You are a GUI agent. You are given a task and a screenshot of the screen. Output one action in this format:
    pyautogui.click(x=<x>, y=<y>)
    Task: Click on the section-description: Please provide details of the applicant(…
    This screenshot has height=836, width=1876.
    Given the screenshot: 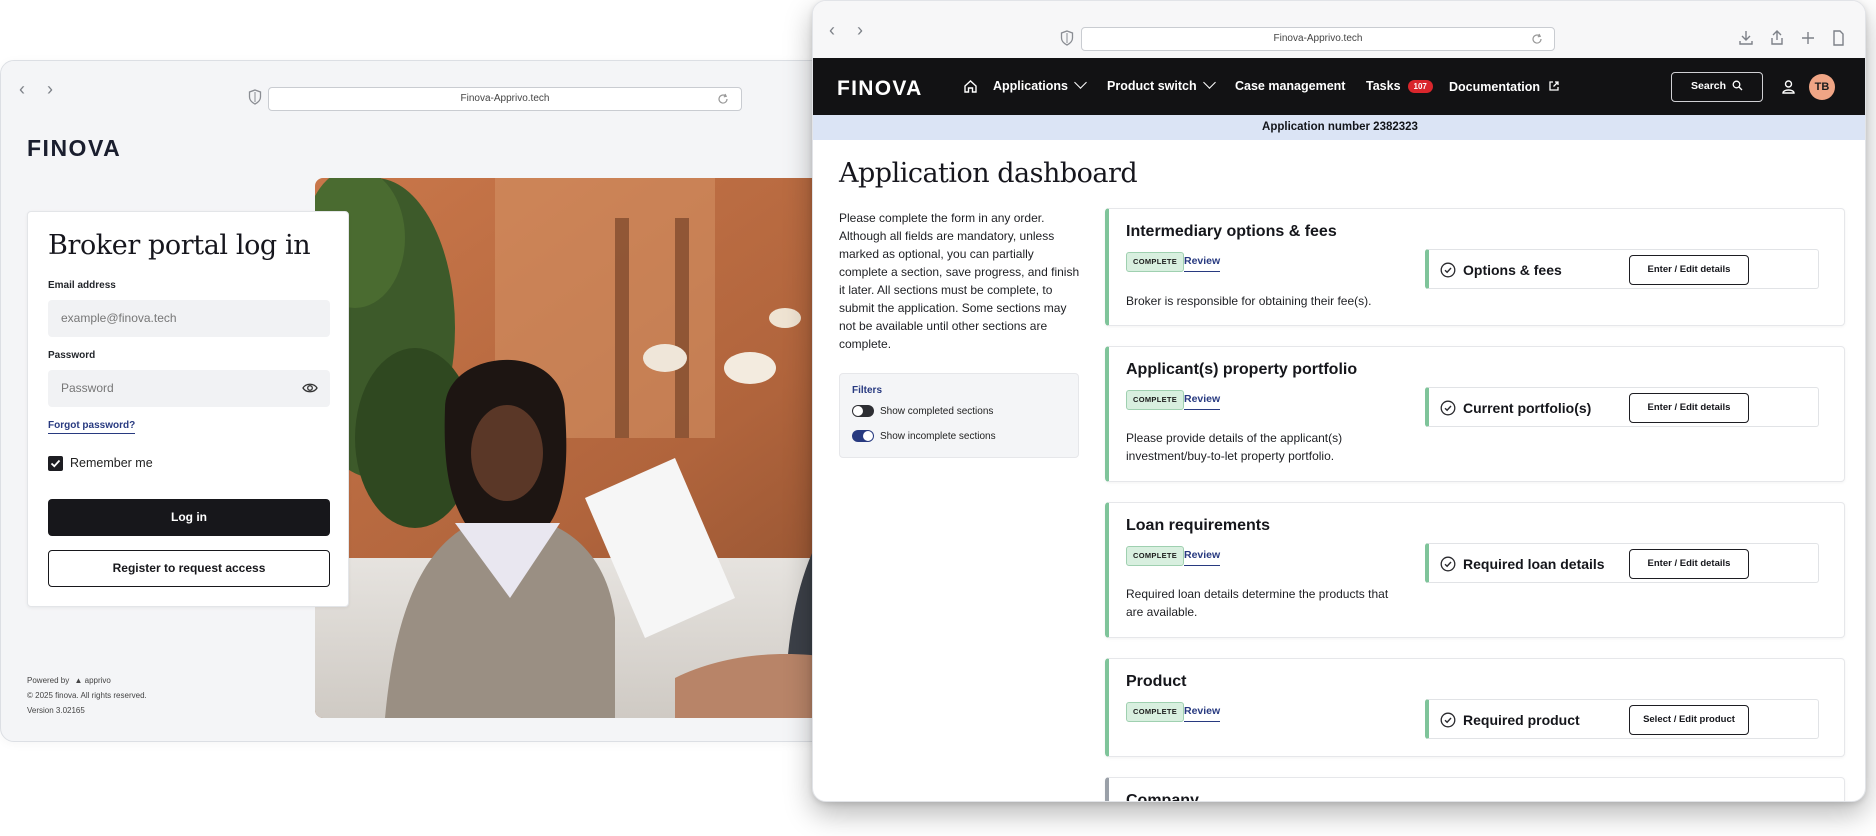 What is the action you would take?
    pyautogui.click(x=1234, y=447)
    